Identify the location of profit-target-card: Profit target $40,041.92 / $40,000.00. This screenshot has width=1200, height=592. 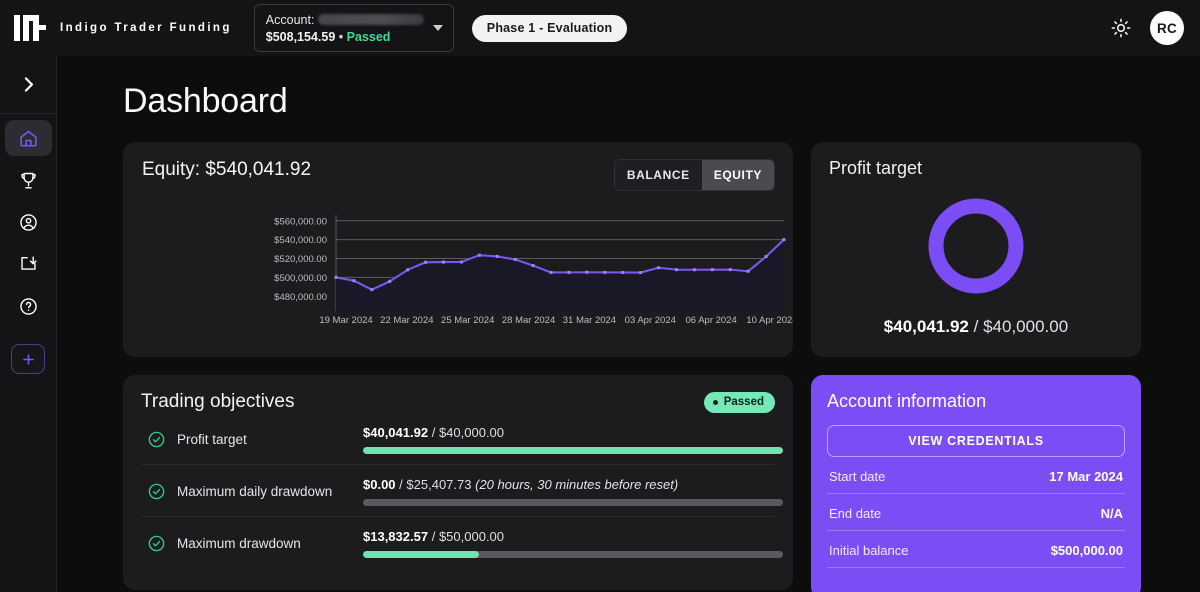
(976, 249).